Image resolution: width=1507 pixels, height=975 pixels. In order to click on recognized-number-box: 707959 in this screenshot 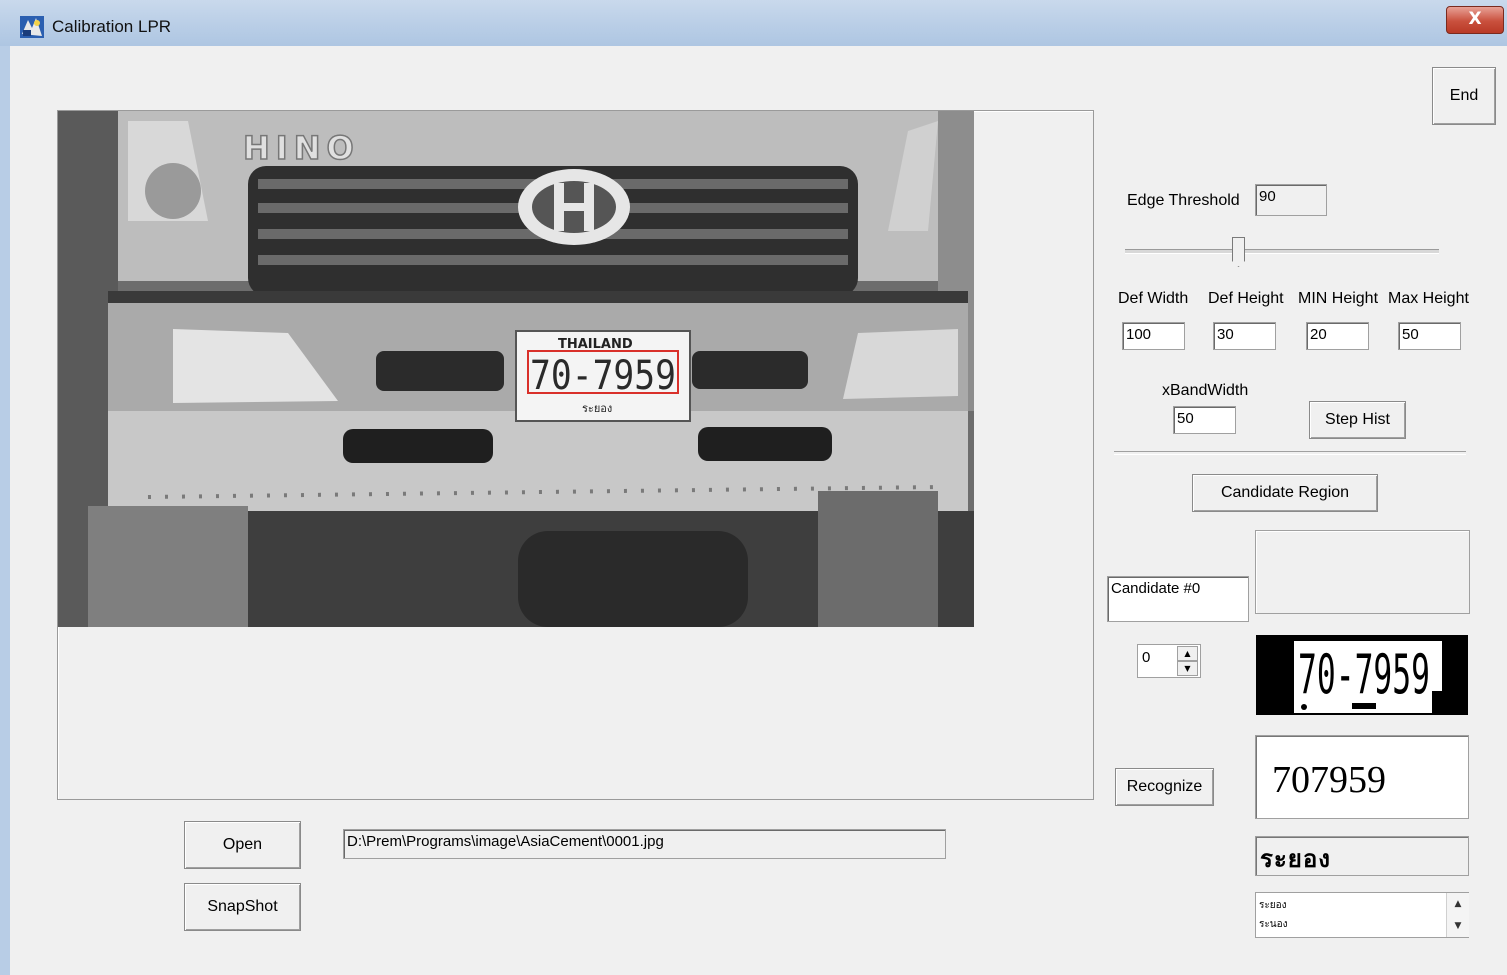, I will do `click(1362, 777)`.